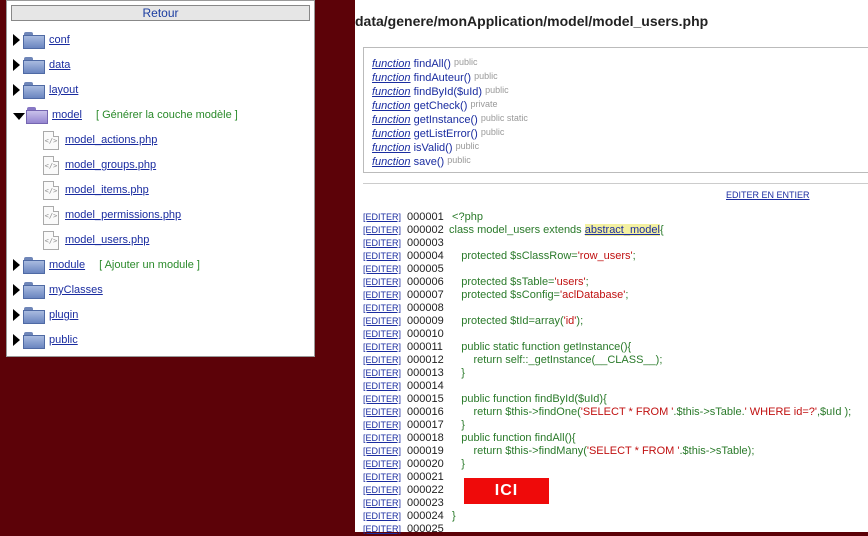  What do you see at coordinates (425, 529) in the screenshot?
I see `line-number: 000025` at bounding box center [425, 529].